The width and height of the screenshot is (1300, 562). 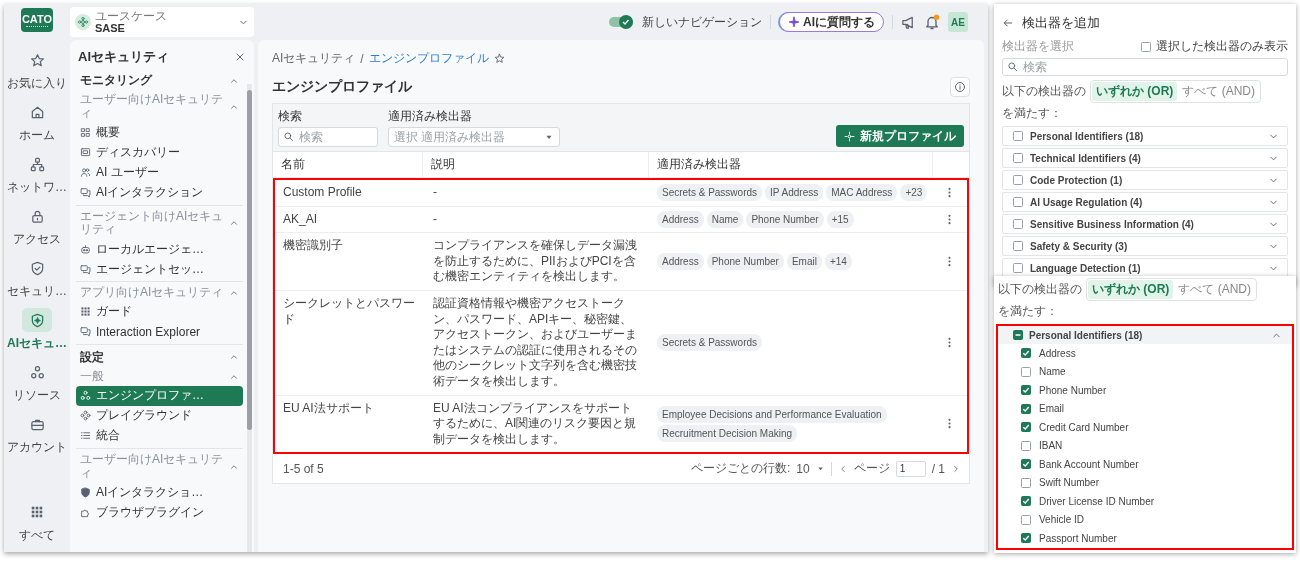 I want to click on info-icon, so click(x=960, y=87).